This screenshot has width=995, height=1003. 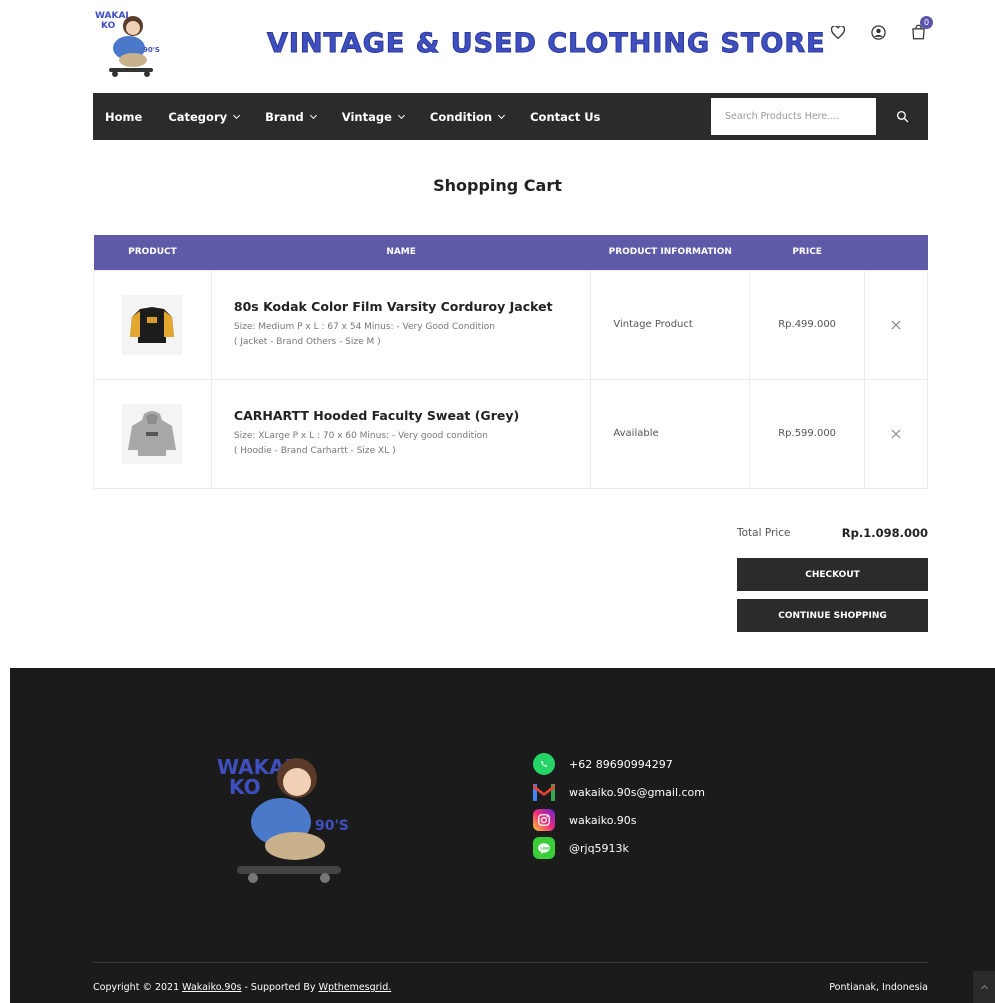 I want to click on total-value: Rp.1.098.000, so click(x=884, y=533).